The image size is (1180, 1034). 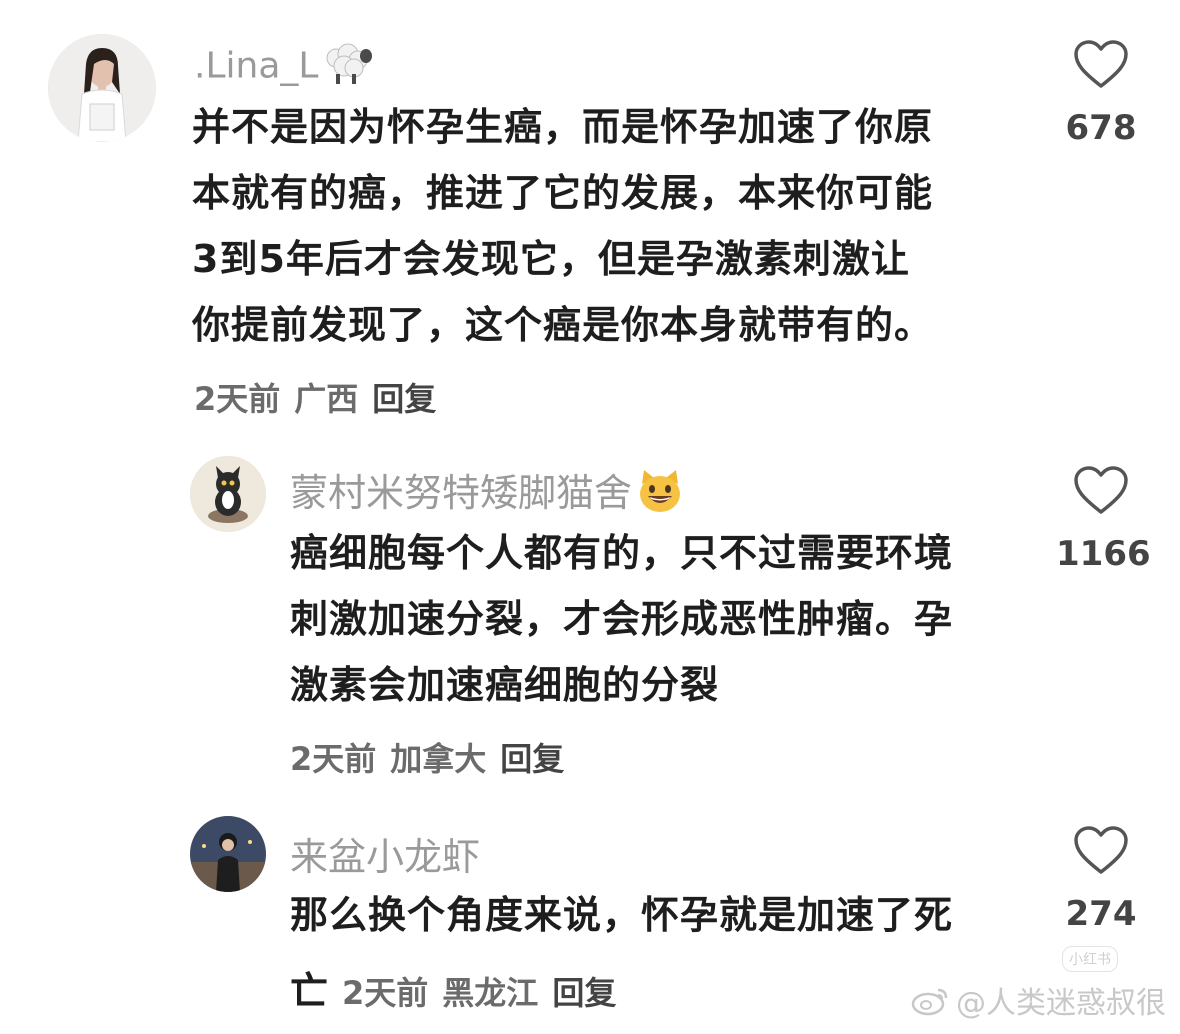 I want to click on comment-meta: 2天前 加拿大 回复, so click(x=434, y=757).